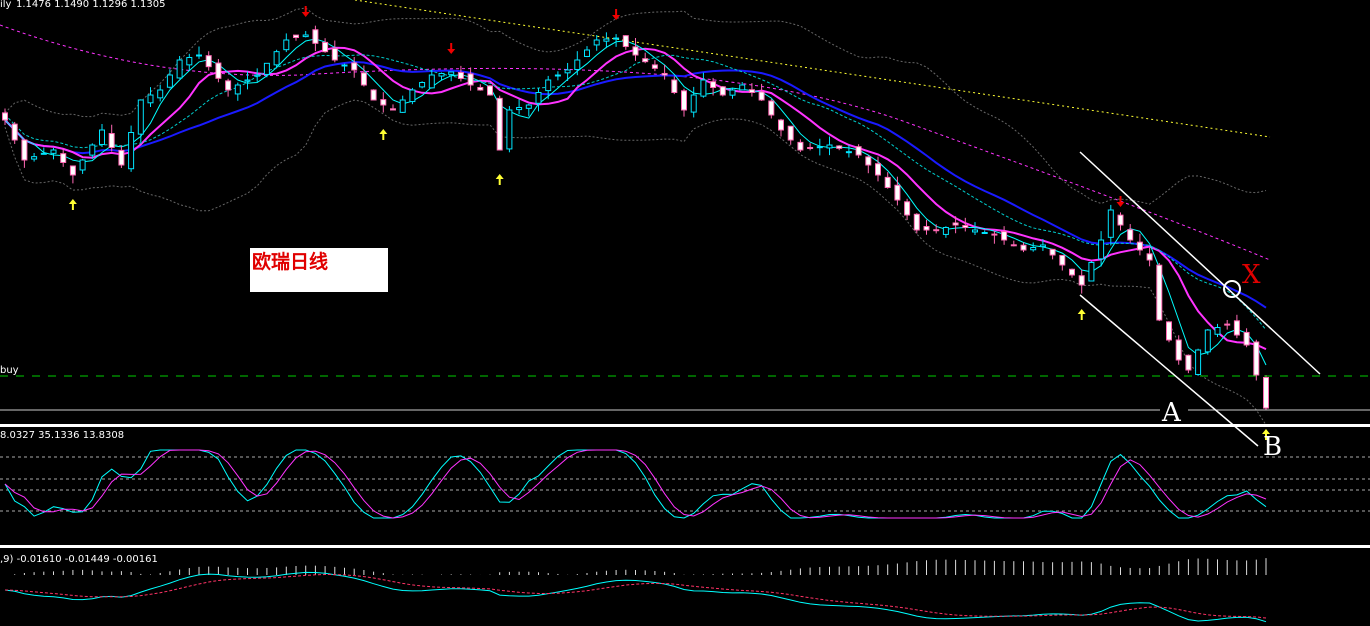 The width and height of the screenshot is (1370, 626). Describe the element at coordinates (1171, 413) in the screenshot. I see `marker-a: A` at that location.